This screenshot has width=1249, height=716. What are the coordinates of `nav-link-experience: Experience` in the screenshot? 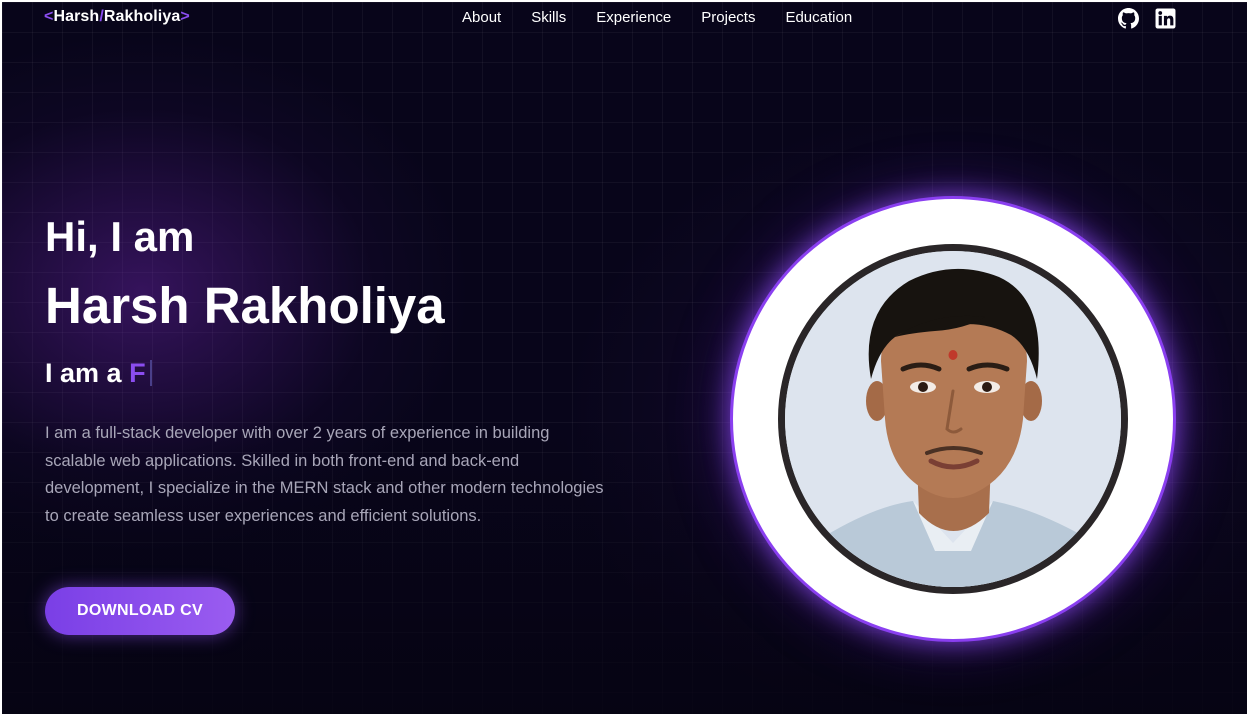 It's located at (633, 17).